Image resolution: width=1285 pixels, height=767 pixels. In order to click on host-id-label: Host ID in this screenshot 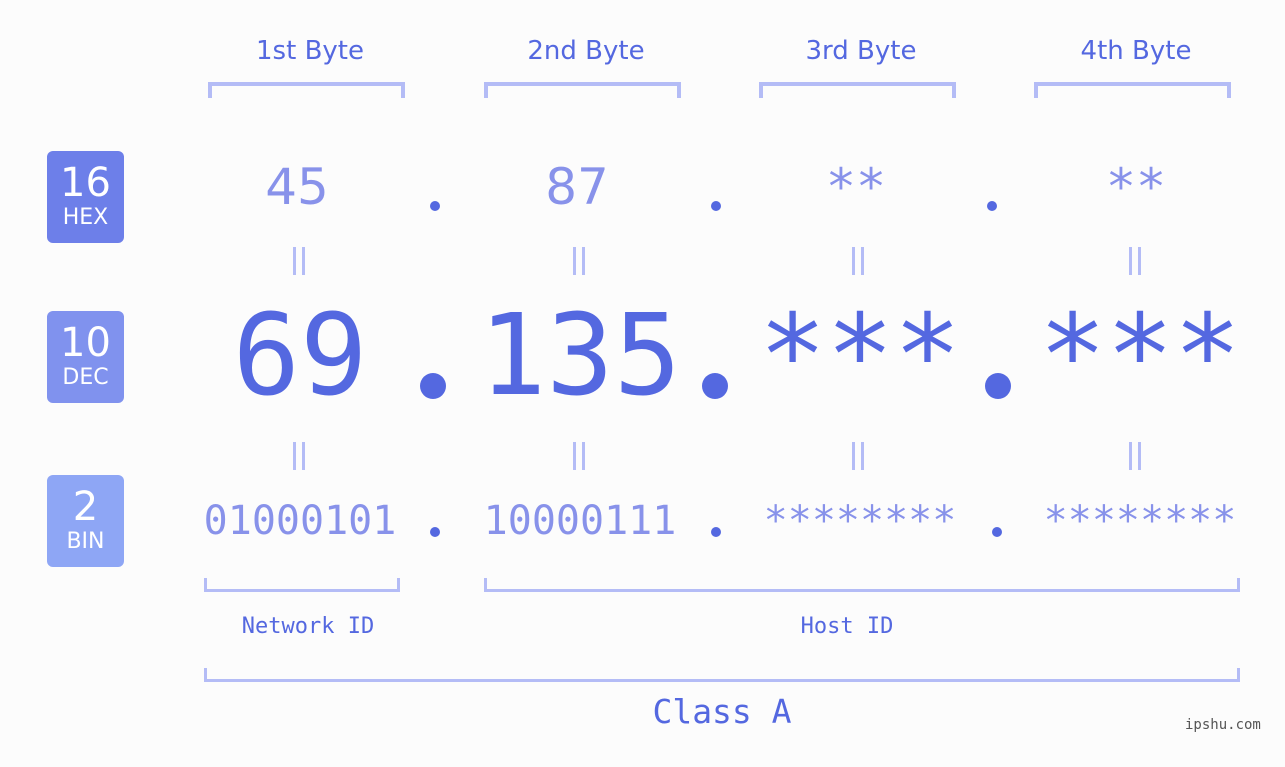, I will do `click(847, 626)`.